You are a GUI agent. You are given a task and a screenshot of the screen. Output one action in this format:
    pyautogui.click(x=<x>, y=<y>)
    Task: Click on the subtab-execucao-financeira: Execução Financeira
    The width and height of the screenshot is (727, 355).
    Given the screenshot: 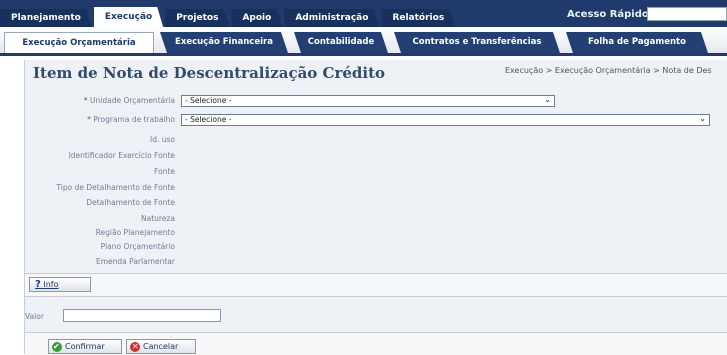 What is the action you would take?
    pyautogui.click(x=224, y=42)
    